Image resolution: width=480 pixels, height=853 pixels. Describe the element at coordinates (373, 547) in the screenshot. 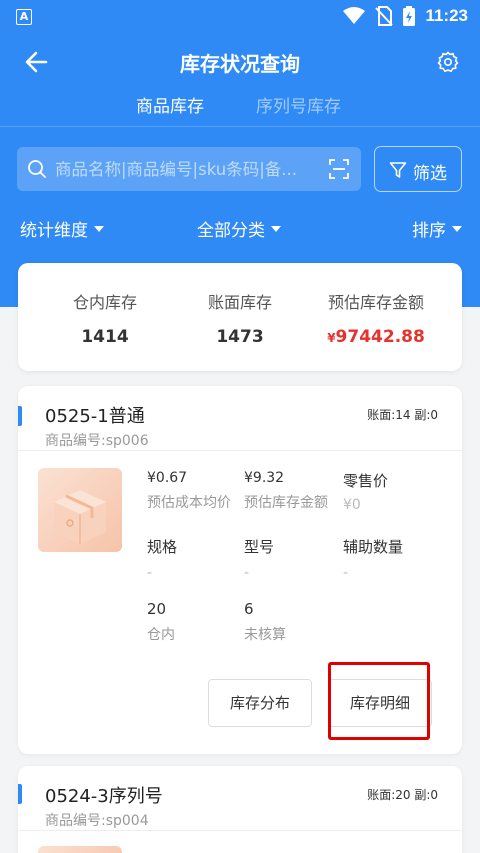

I see `aux-qty-label: 辅助数量` at that location.